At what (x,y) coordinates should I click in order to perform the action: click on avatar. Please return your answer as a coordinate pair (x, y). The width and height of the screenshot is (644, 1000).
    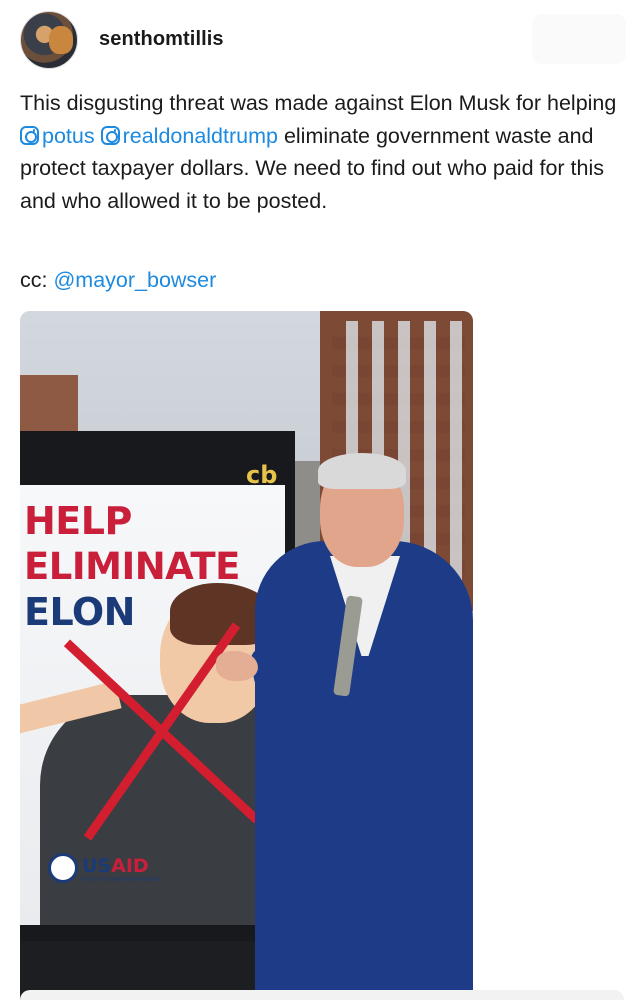
    Looking at the image, I should click on (49, 40).